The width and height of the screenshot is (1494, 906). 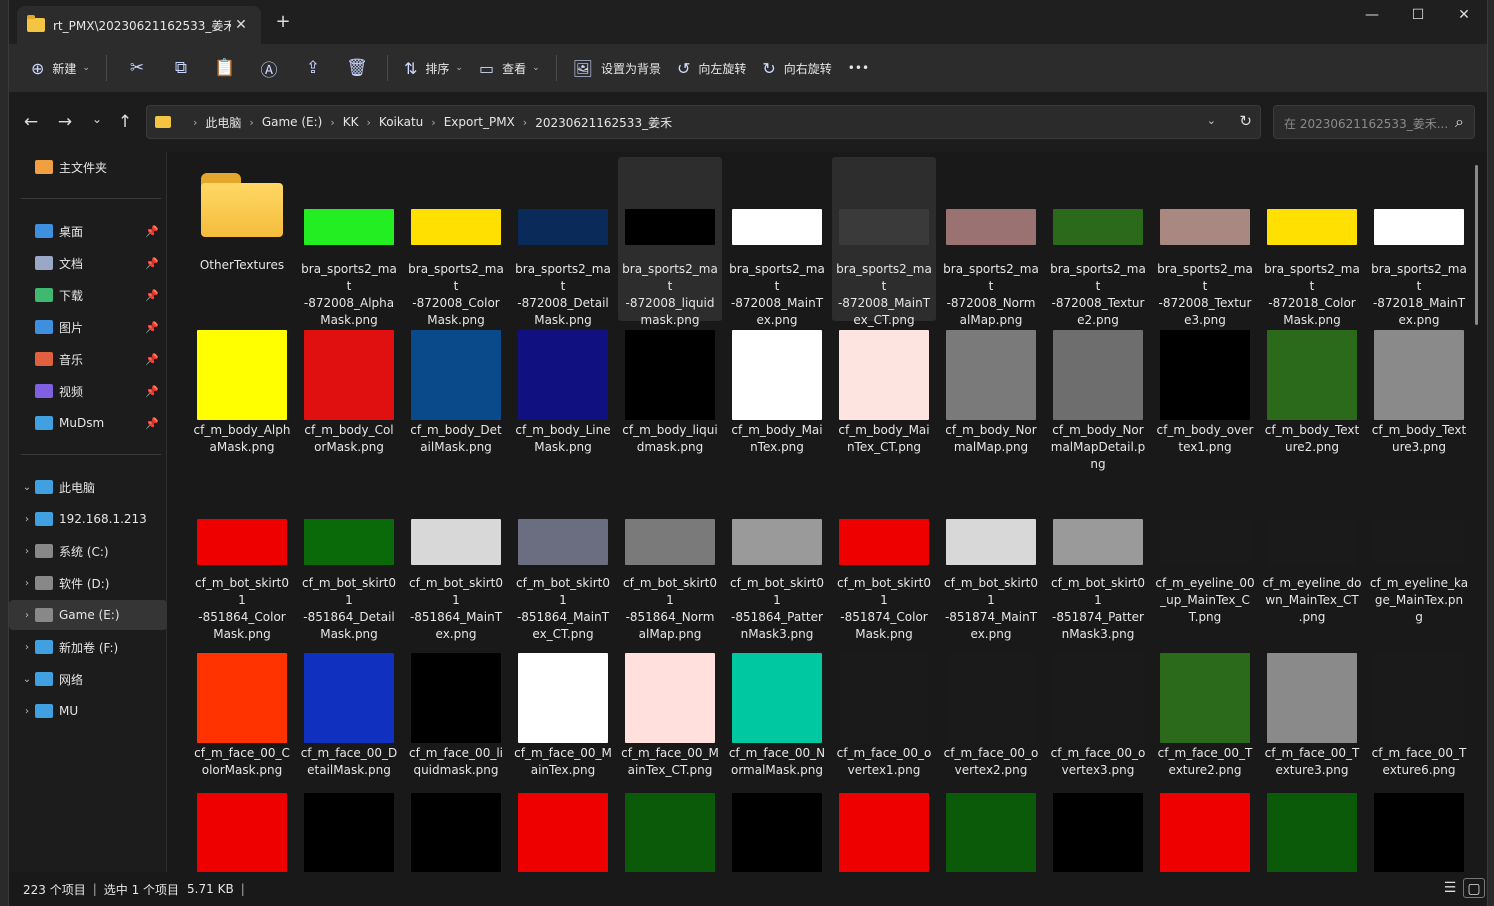 What do you see at coordinates (670, 558) in the screenshot?
I see `file-item: cf_m_bot_skirt0 1 -851864_Norm alMap.png` at bounding box center [670, 558].